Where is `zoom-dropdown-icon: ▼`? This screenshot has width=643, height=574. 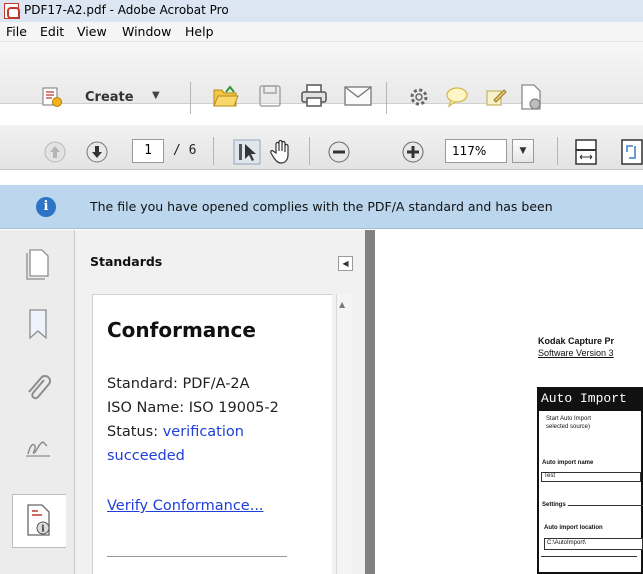 zoom-dropdown-icon: ▼ is located at coordinates (523, 151).